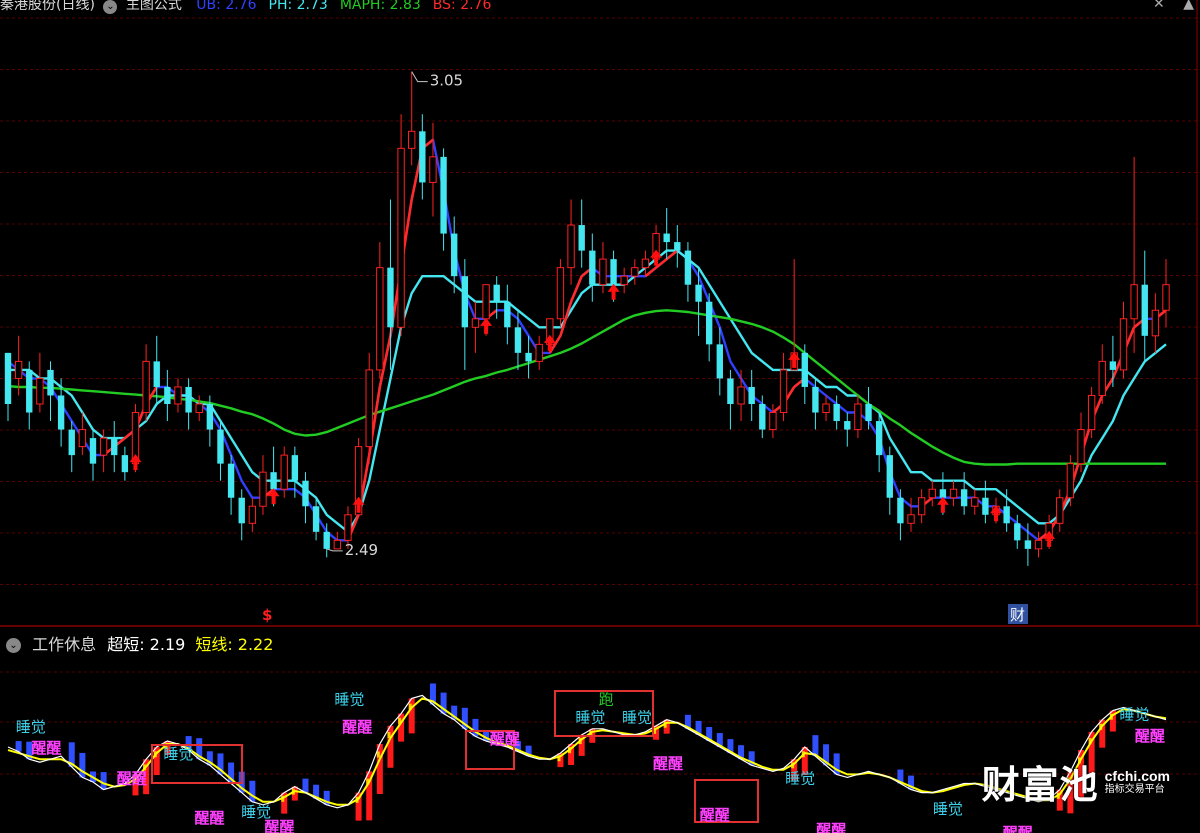 This screenshot has width=1200, height=833. What do you see at coordinates (153, 6) in the screenshot?
I see `formula-name: 主图公式` at bounding box center [153, 6].